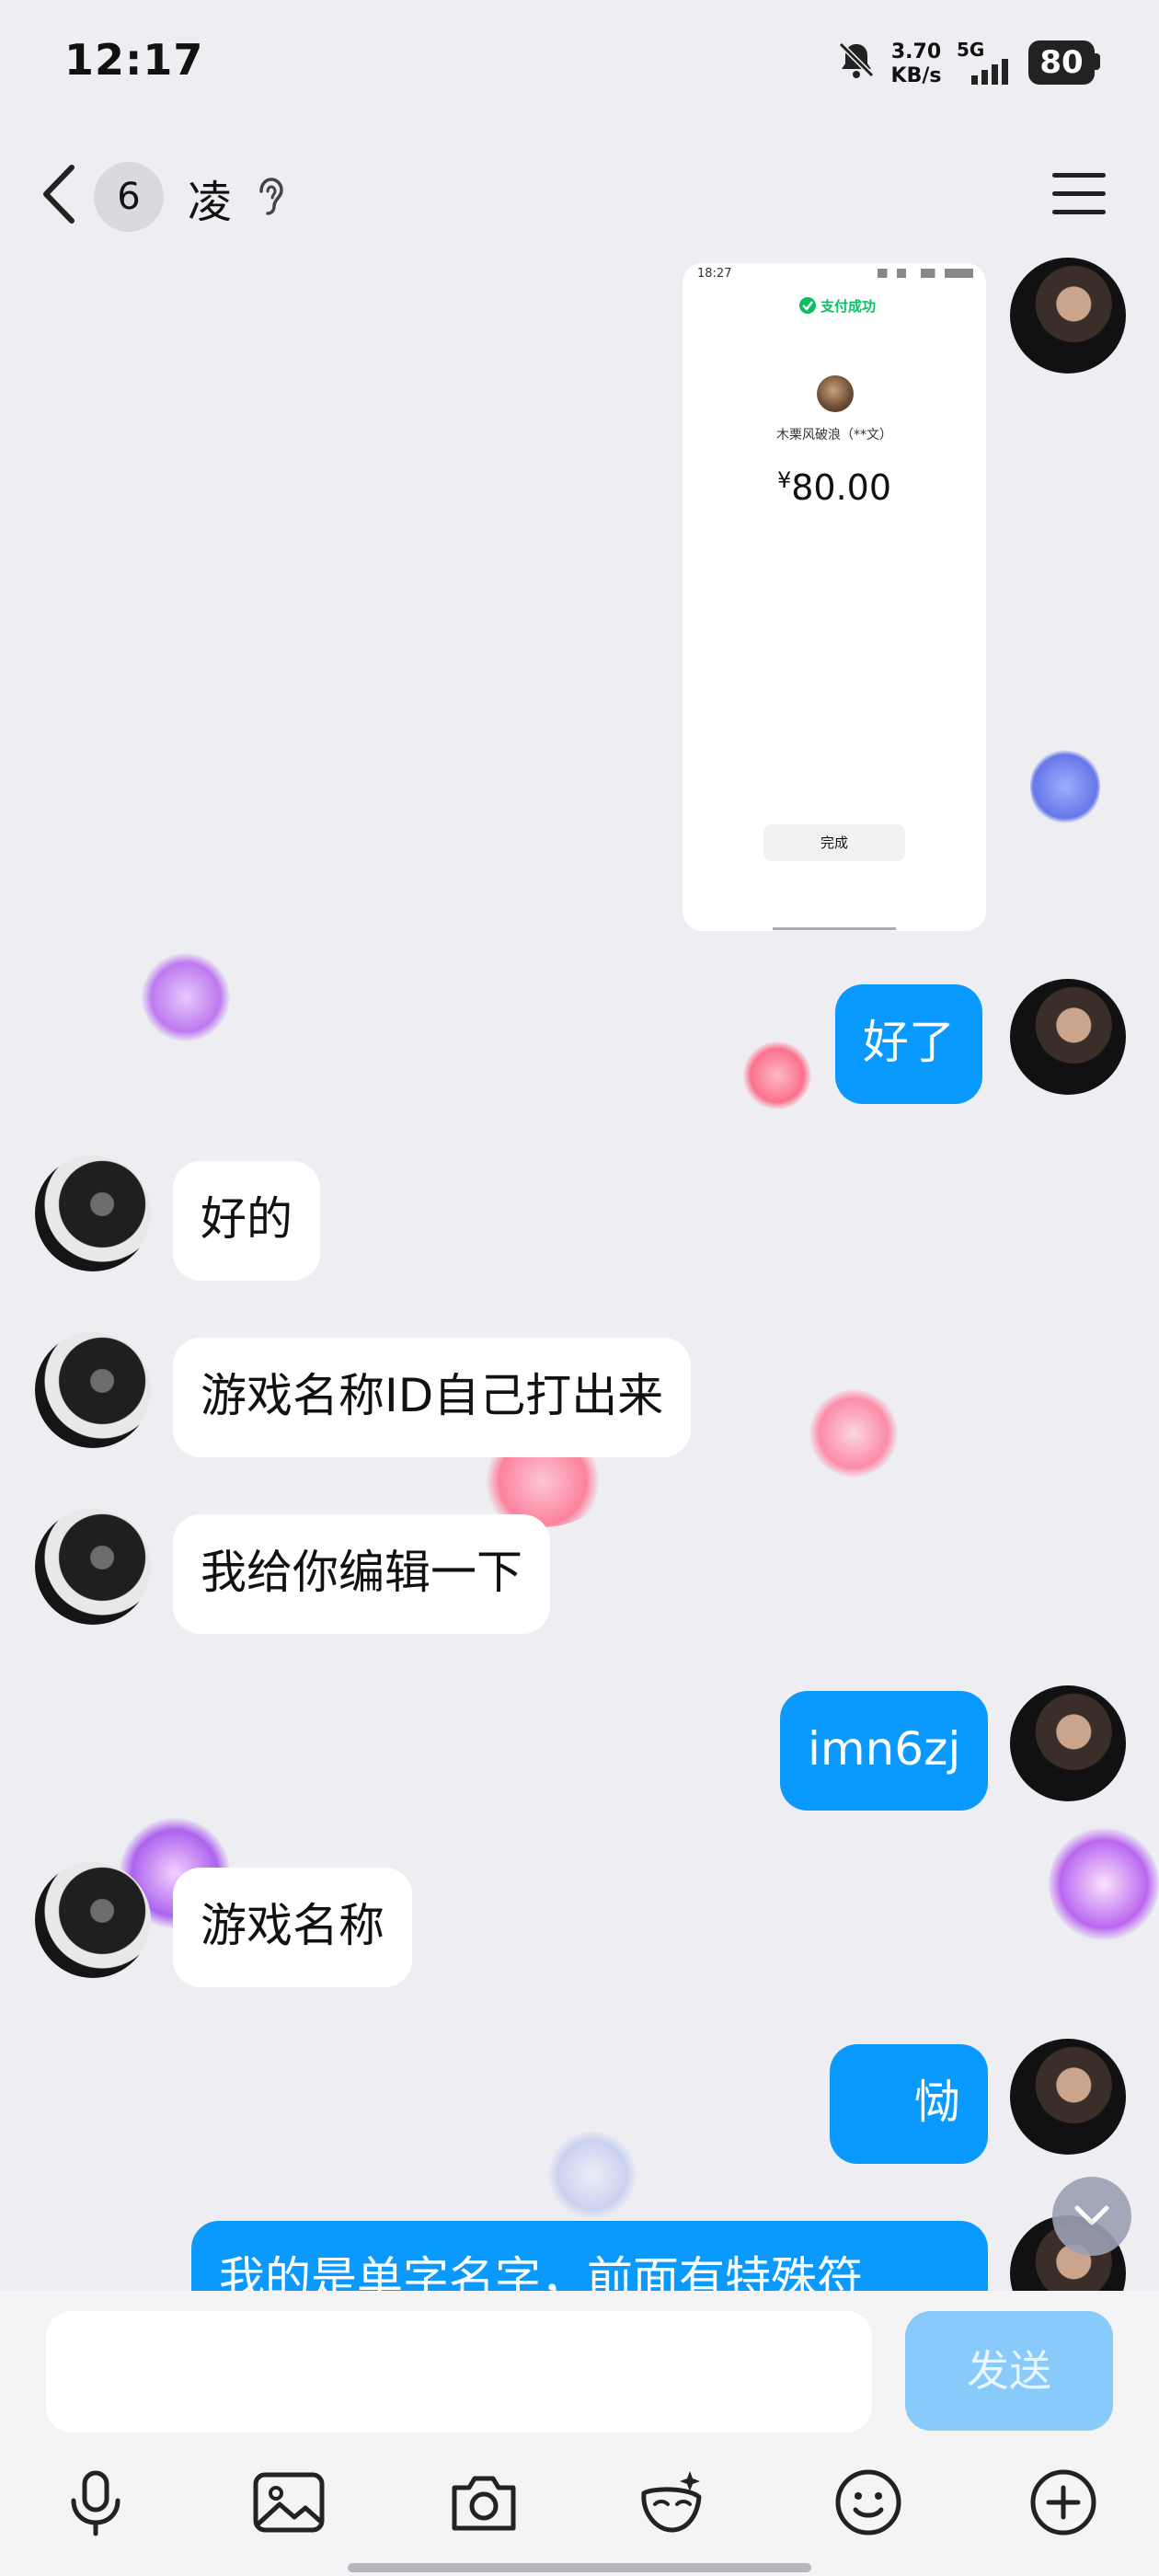 This screenshot has height=2576, width=1159. Describe the element at coordinates (784, 480) in the screenshot. I see `currency-symbol: ¥` at that location.